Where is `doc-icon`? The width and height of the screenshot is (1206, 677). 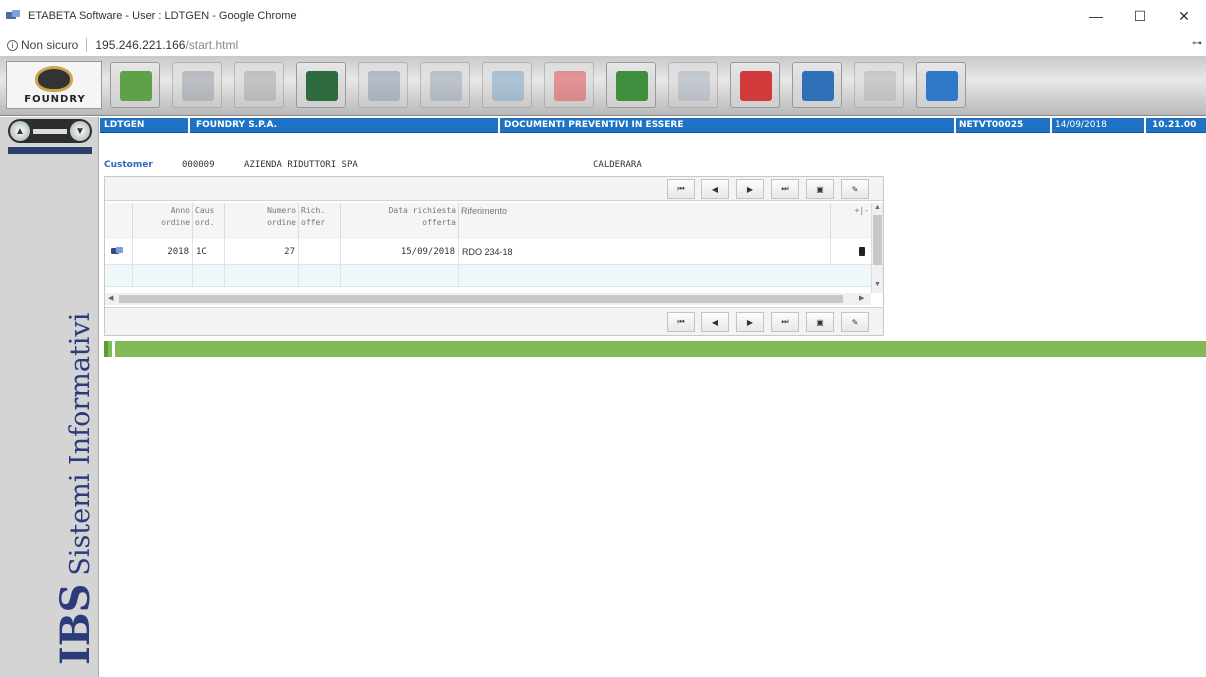
doc-icon is located at coordinates (694, 86).